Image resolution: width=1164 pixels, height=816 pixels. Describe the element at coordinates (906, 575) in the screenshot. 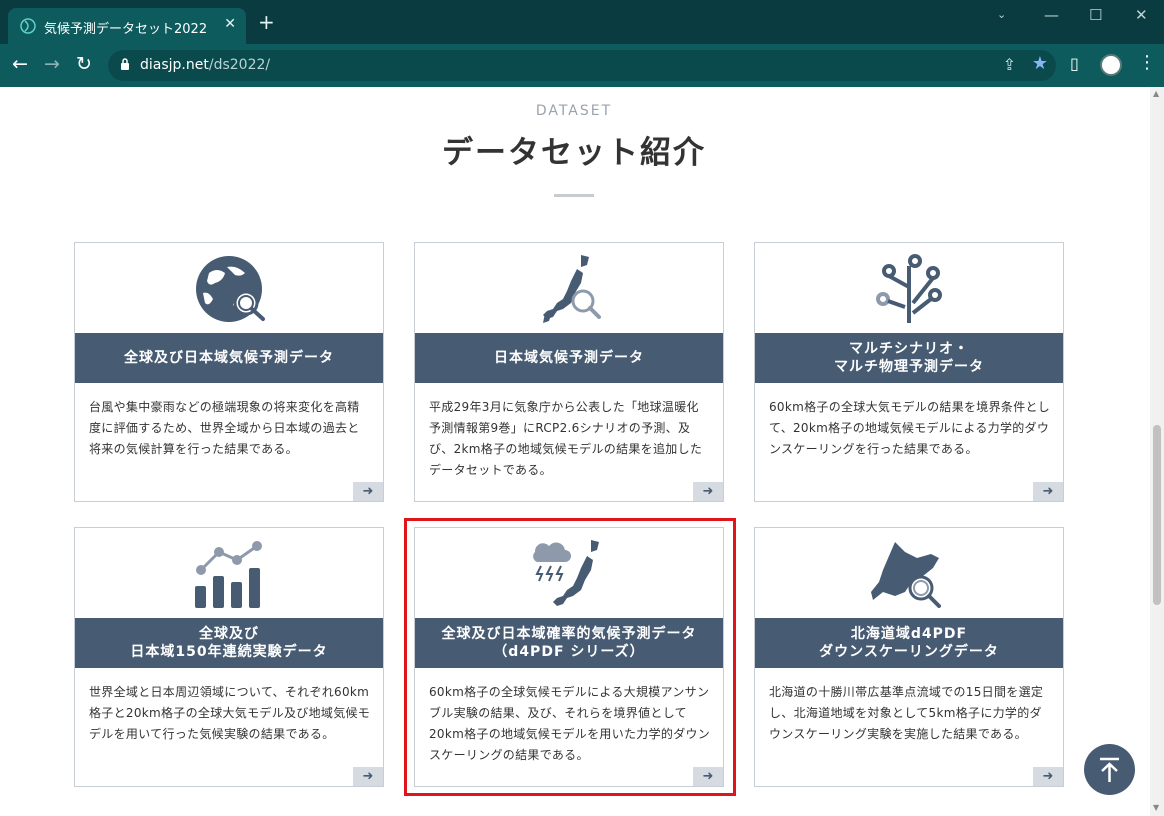

I see `hokkaido-map-search-icon` at that location.